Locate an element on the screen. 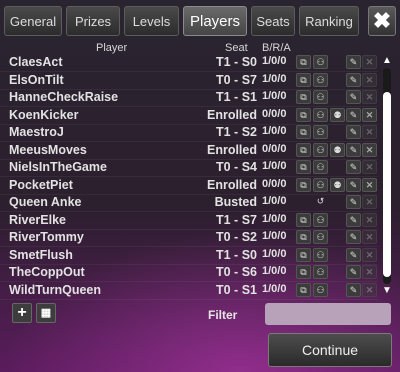  player-row: MeeusMoves Enrolled 0/0/0 ⧉ ⚇ ⚉ ✎ ✕ is located at coordinates (189, 150).